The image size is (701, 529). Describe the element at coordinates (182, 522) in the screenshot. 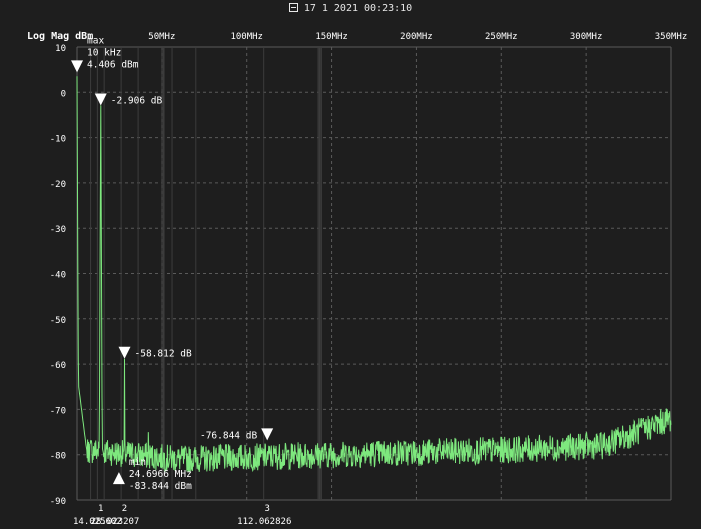

I see `bottom-readouts: 14.02560228.023207 112.062826` at that location.